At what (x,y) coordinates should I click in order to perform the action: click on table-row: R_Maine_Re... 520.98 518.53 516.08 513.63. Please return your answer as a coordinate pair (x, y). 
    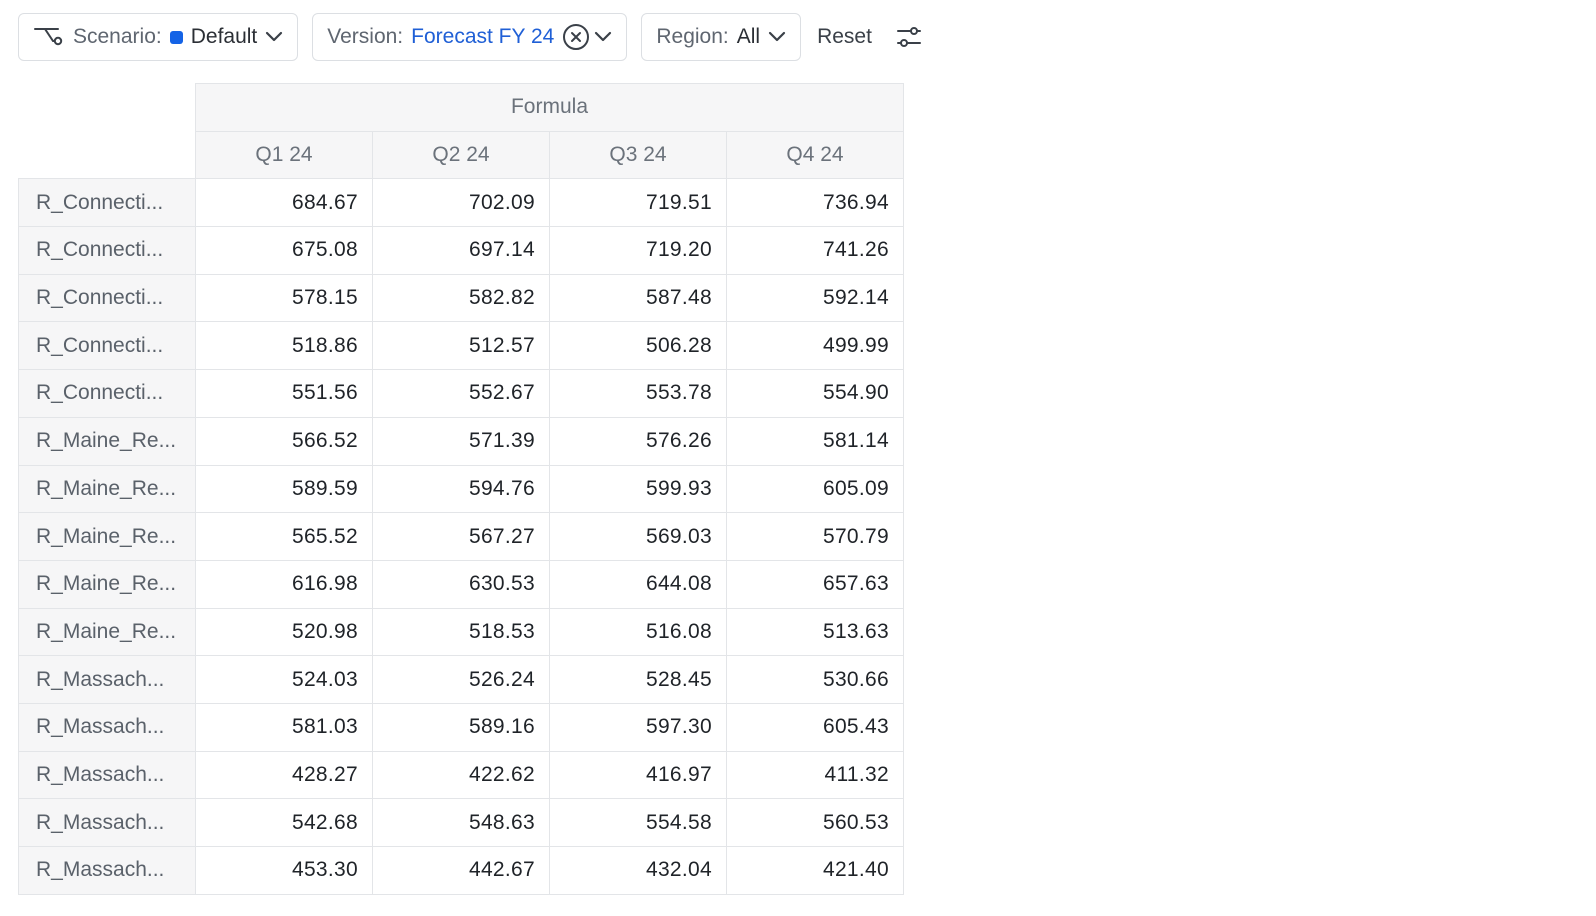
    Looking at the image, I should click on (461, 632).